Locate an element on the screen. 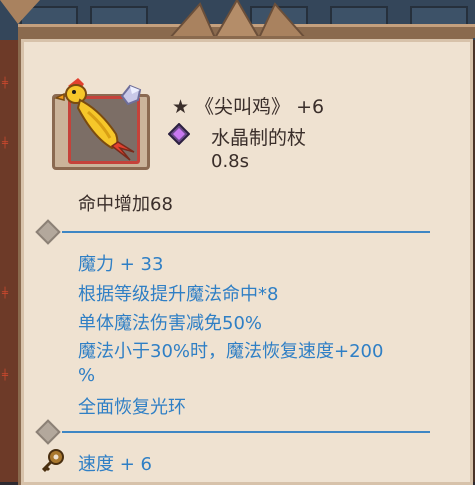 This screenshot has width=475, height=485. item-name: 《尖叫鸡》 is located at coordinates (243, 107).